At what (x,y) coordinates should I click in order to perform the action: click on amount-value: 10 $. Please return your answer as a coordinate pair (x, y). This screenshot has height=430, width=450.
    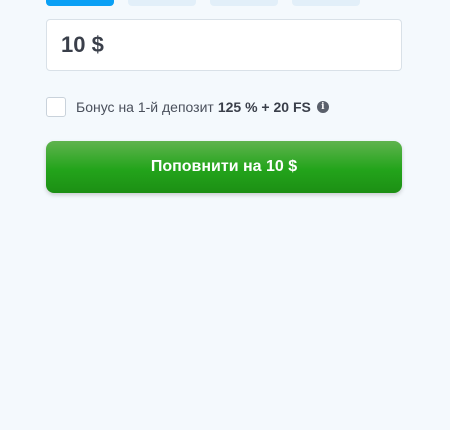
    Looking at the image, I should click on (82, 44).